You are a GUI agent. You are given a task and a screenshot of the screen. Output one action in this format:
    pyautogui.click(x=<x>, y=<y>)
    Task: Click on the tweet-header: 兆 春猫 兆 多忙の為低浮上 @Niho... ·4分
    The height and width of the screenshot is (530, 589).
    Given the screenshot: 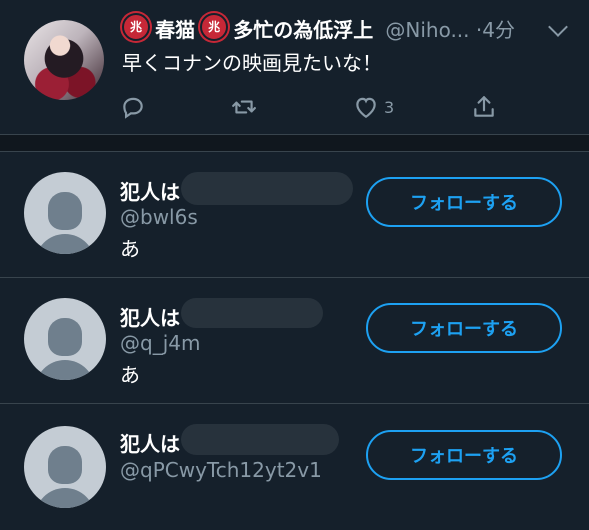 What is the action you would take?
    pyautogui.click(x=342, y=30)
    